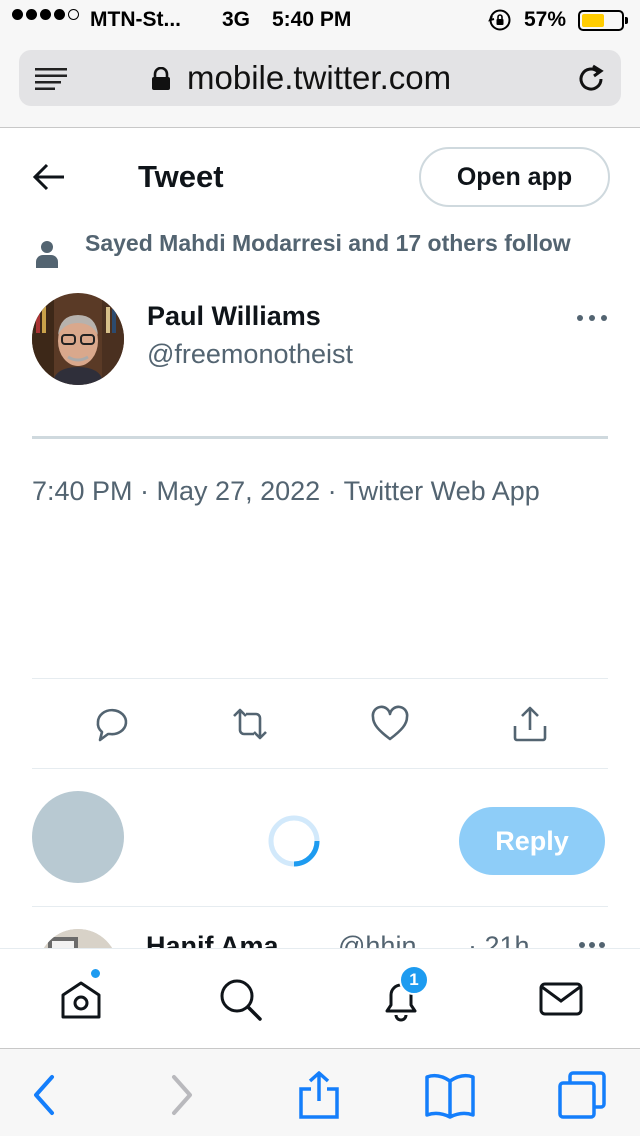 The height and width of the screenshot is (1136, 640). What do you see at coordinates (95, 973) in the screenshot?
I see `home-new-indicator` at bounding box center [95, 973].